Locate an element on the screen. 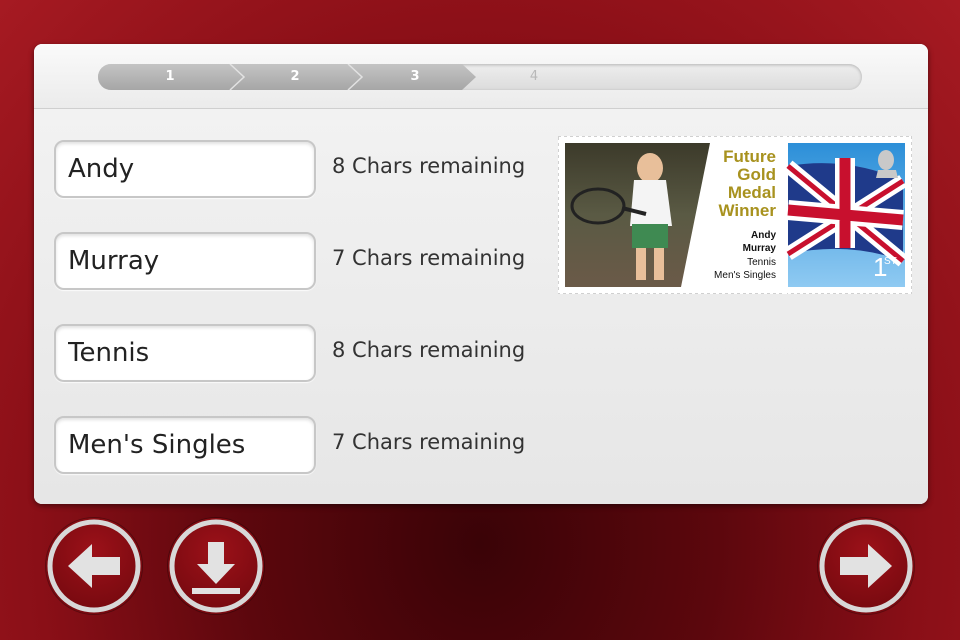 This screenshot has width=960, height=640. back-button is located at coordinates (94, 566).